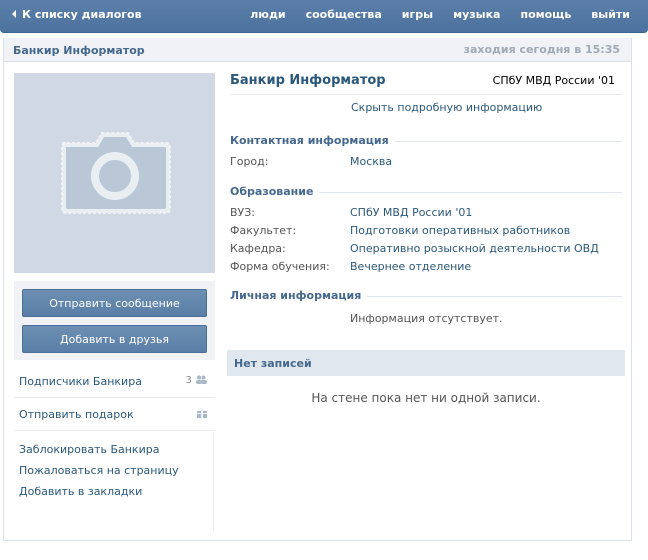 This screenshot has height=560, width=648. Describe the element at coordinates (80, 381) in the screenshot. I see `subscribers-label: Подписчики Банкира` at that location.